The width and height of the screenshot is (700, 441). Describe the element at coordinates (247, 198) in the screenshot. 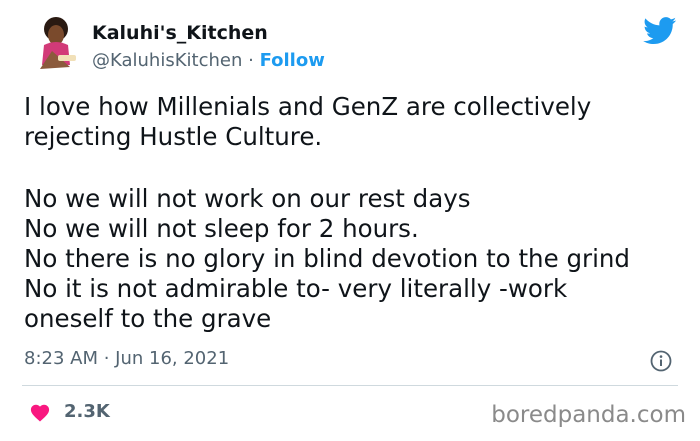

I see `tweet-line: No we will not work on our rest days` at that location.